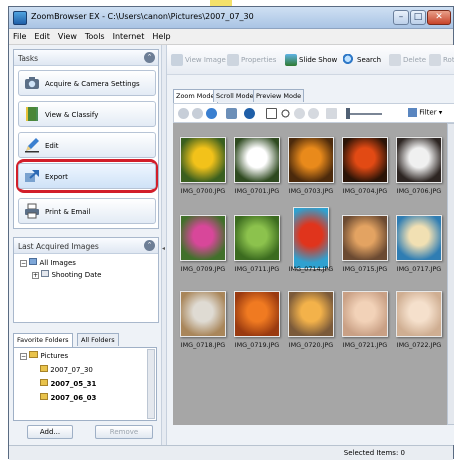  Describe the element at coordinates (87, 176) in the screenshot. I see `task-export-button: Export` at that location.